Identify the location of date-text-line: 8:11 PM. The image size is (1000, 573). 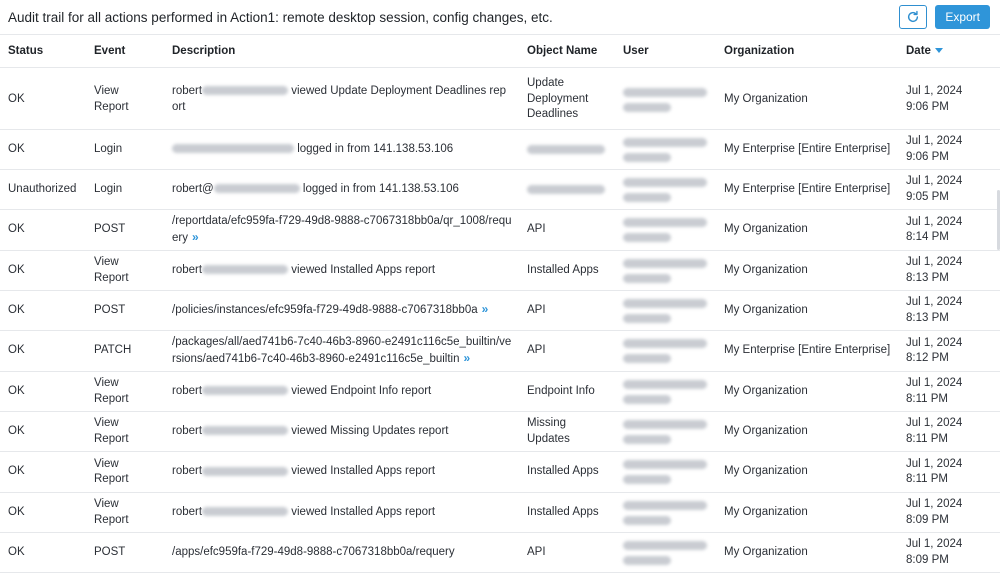
(927, 398).